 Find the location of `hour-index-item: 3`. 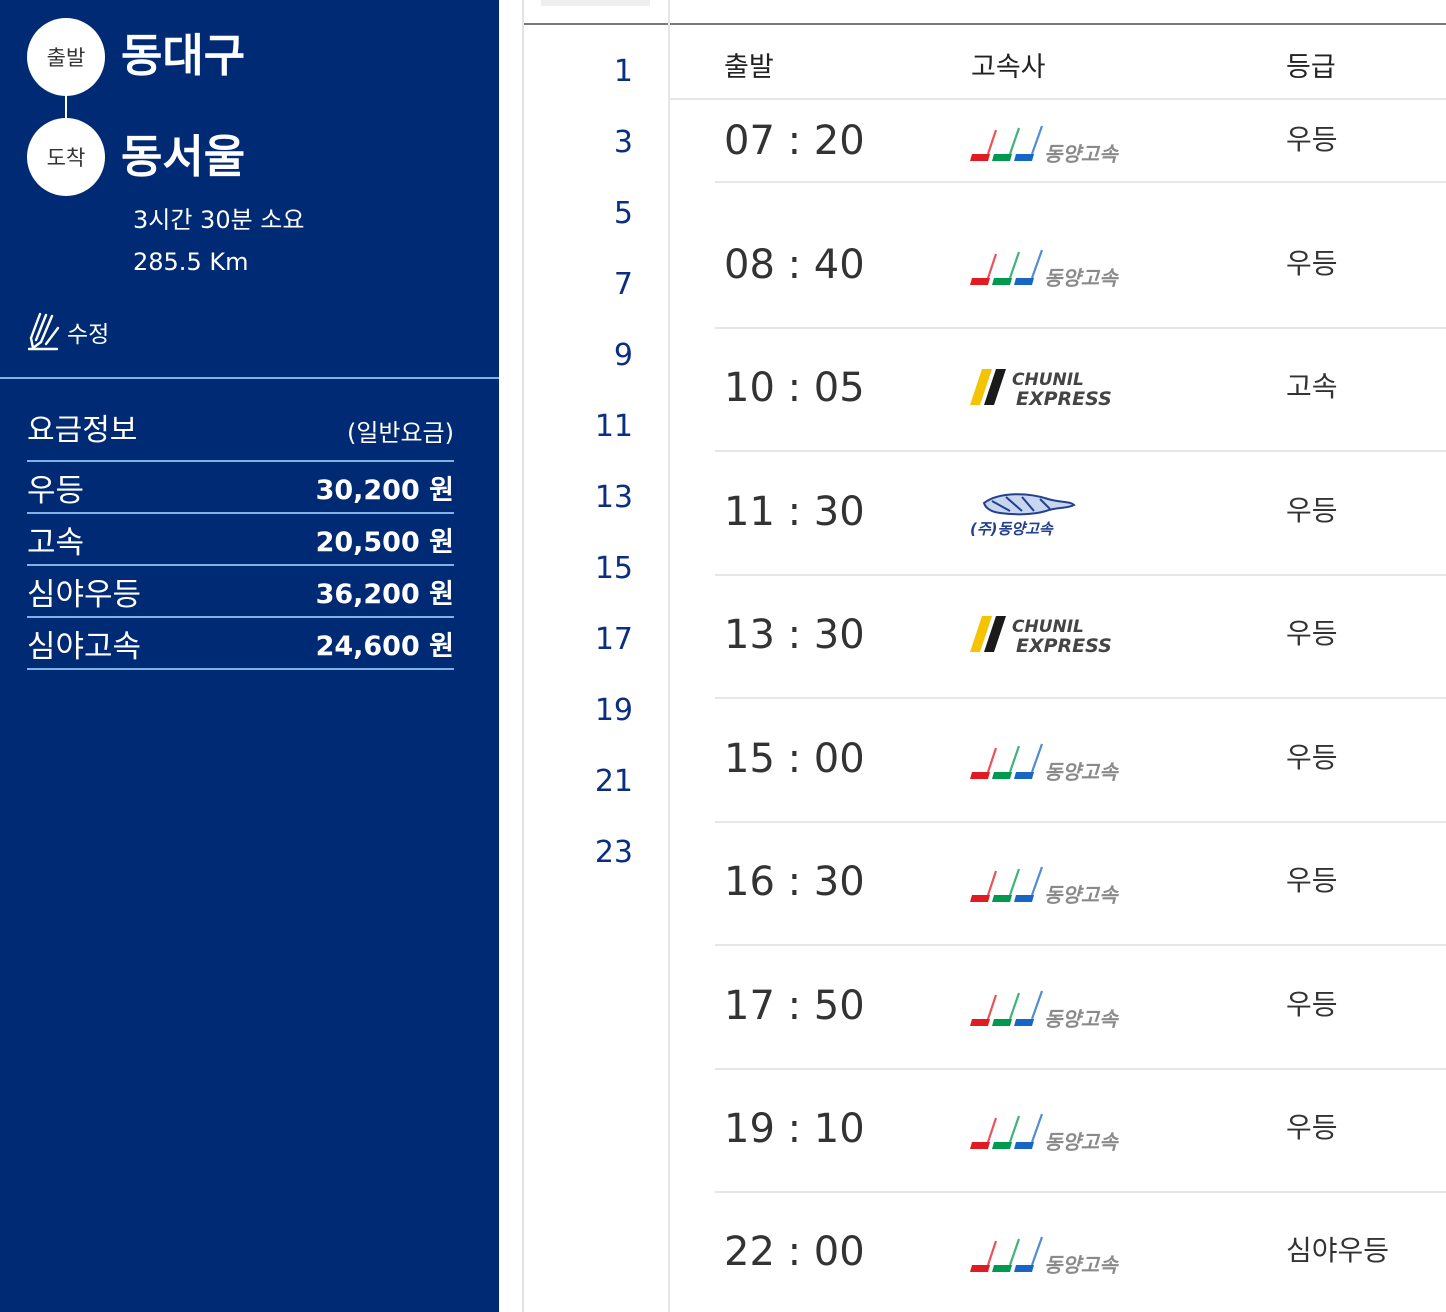

hour-index-item: 3 is located at coordinates (578, 143).